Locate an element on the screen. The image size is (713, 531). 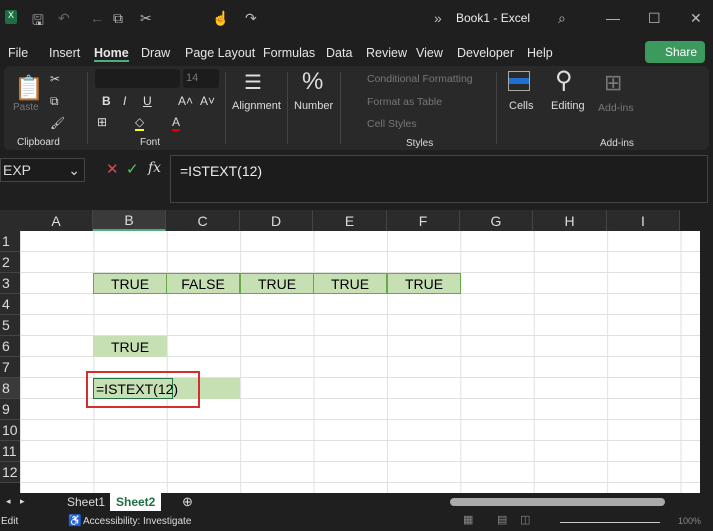
zoom-slider is located at coordinates (610, 522).